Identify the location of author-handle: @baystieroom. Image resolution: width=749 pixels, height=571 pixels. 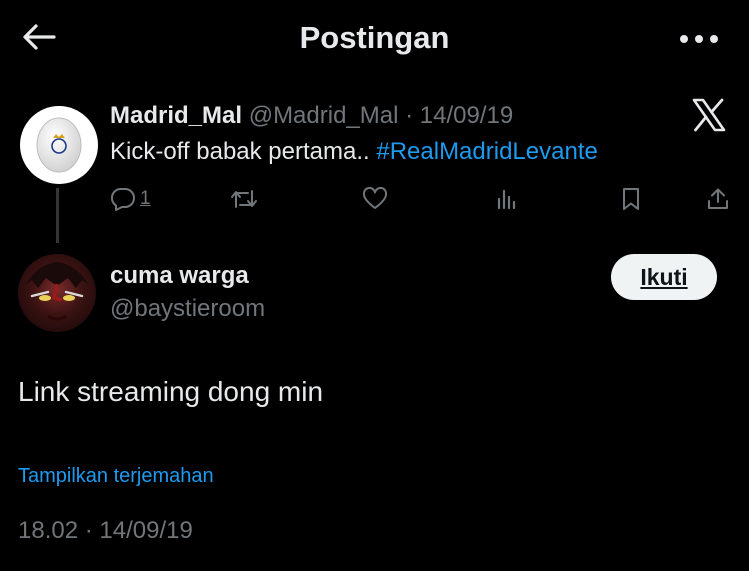
(187, 309).